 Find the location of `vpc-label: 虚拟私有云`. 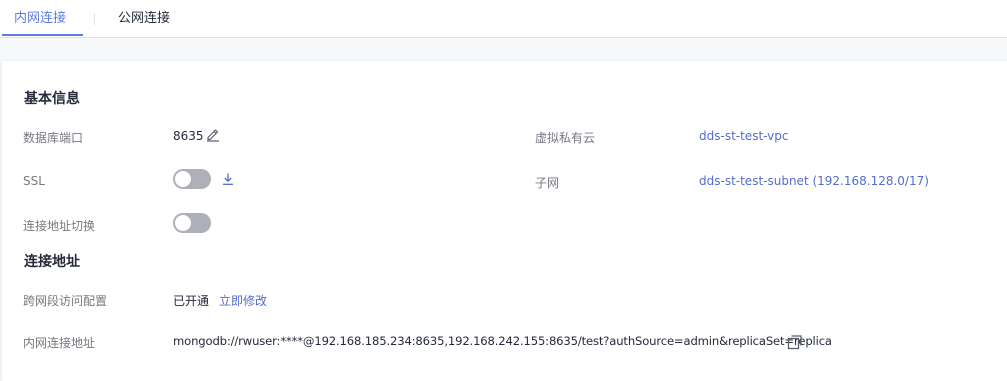

vpc-label: 虚拟私有云 is located at coordinates (565, 138).